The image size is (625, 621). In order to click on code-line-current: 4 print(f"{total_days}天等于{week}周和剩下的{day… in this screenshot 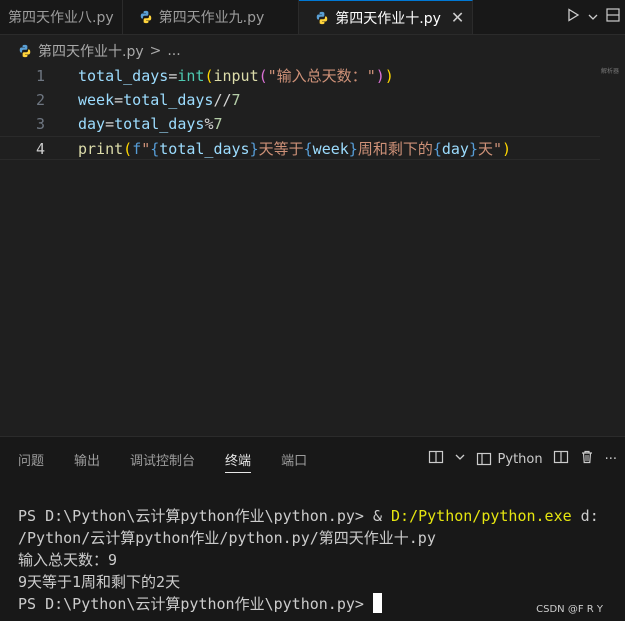, I will do `click(300, 148)`.